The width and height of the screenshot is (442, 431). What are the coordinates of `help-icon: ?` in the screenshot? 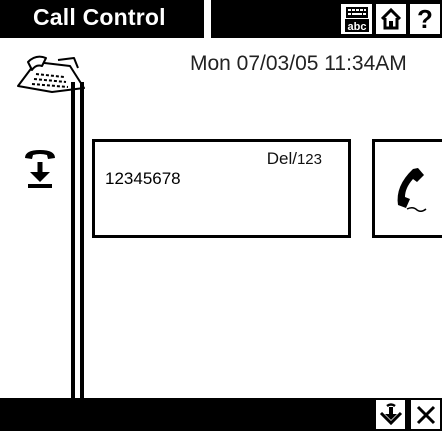 It's located at (425, 19).